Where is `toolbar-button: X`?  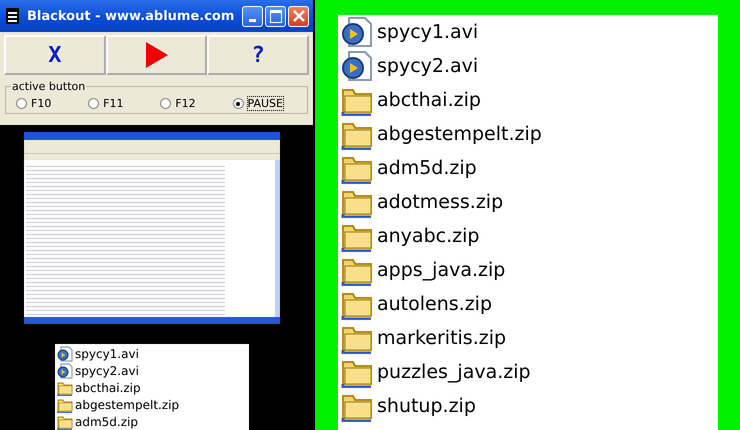 toolbar-button: X is located at coordinates (55, 55).